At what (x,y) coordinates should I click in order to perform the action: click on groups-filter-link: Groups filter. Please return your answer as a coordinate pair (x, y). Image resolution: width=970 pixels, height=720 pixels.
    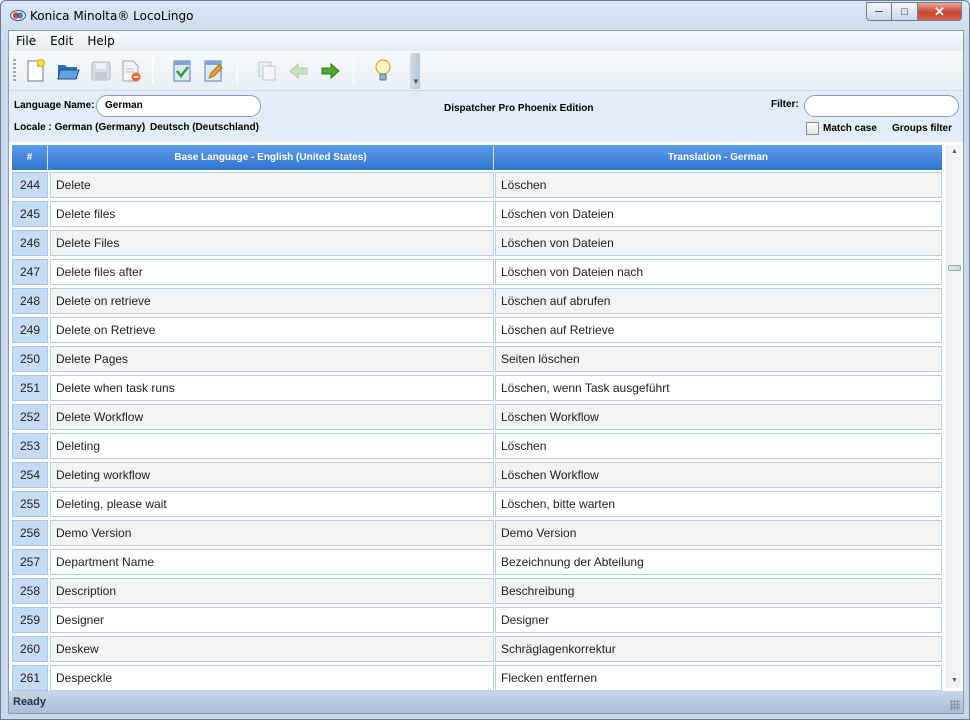
    Looking at the image, I should click on (922, 128).